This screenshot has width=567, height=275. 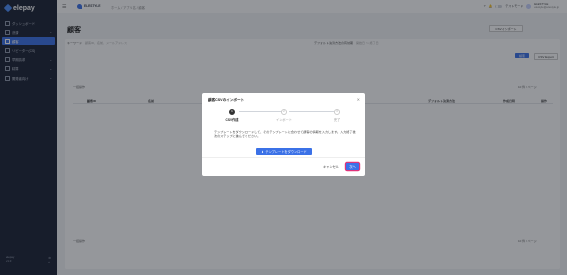 I want to click on step-number: 2, so click(x=284, y=112).